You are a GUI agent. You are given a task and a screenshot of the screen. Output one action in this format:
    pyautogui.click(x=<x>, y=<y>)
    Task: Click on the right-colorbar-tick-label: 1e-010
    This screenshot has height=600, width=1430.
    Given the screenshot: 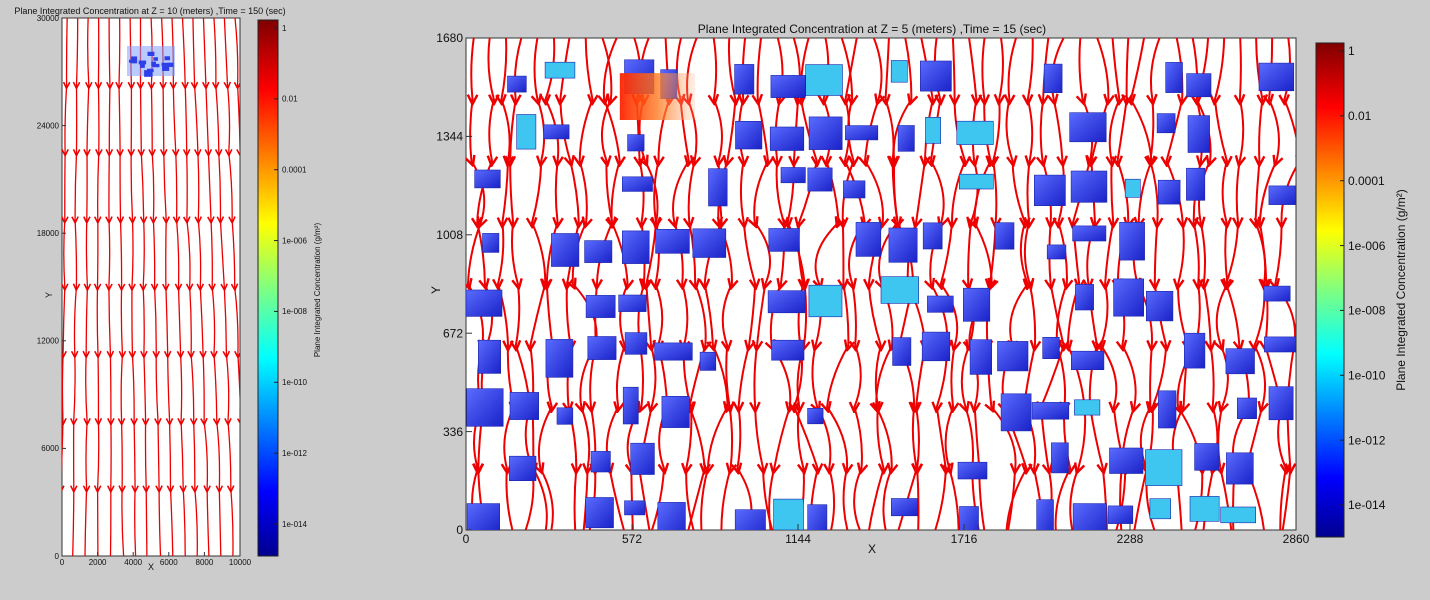 What is the action you would take?
    pyautogui.click(x=1367, y=375)
    